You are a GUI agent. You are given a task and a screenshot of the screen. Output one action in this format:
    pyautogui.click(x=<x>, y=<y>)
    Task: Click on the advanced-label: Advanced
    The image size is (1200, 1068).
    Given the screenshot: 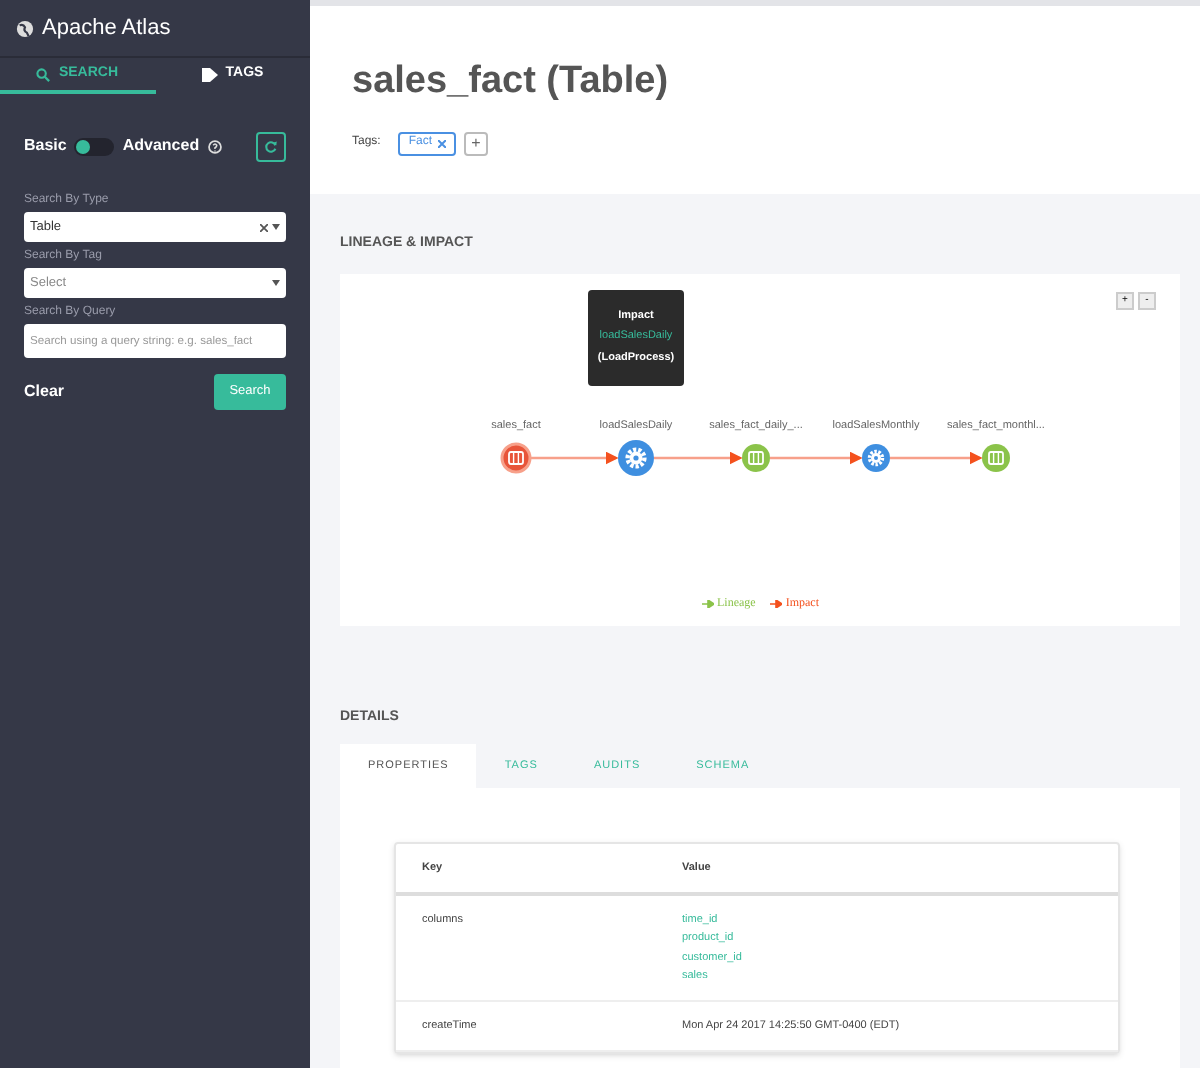 What is the action you would take?
    pyautogui.click(x=161, y=146)
    